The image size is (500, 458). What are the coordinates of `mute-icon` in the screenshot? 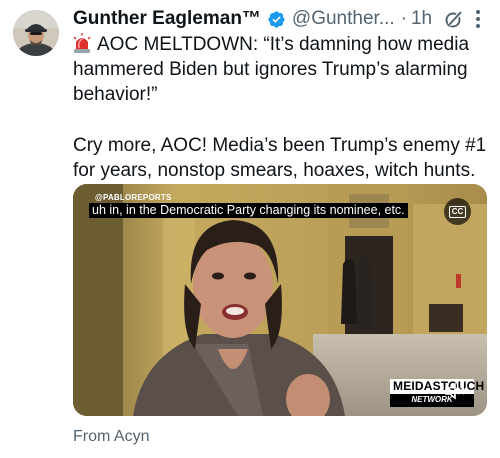 It's located at (455, 391).